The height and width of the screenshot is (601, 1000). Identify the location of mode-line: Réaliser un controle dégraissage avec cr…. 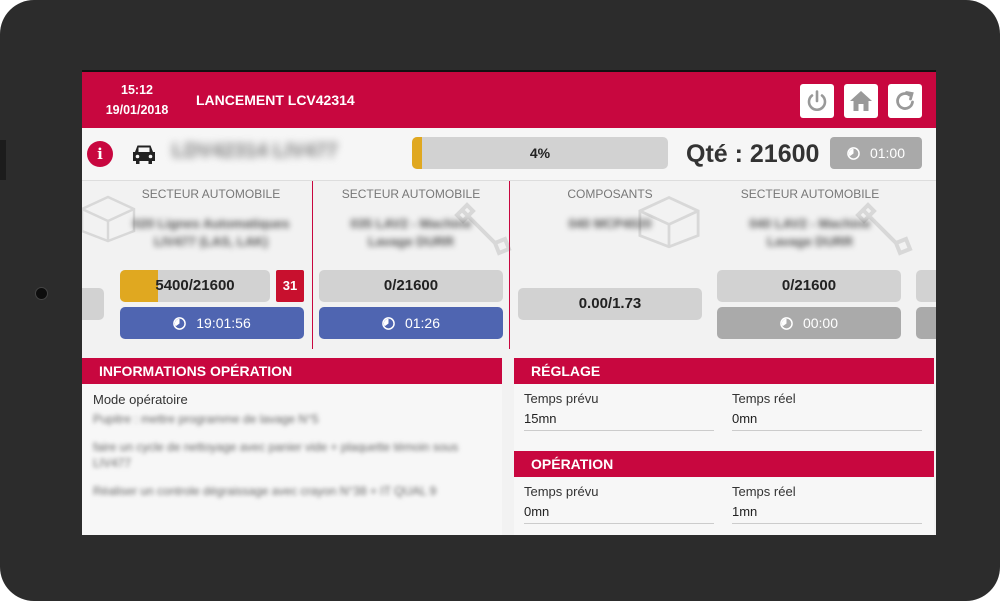
(265, 491).